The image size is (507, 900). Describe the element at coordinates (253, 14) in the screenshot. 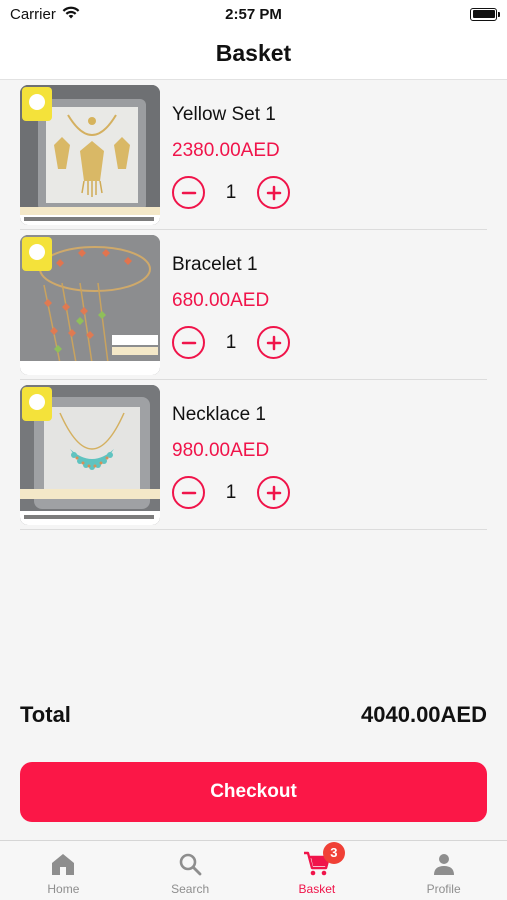

I see `status-bar: Carrier 2:57 PM` at that location.